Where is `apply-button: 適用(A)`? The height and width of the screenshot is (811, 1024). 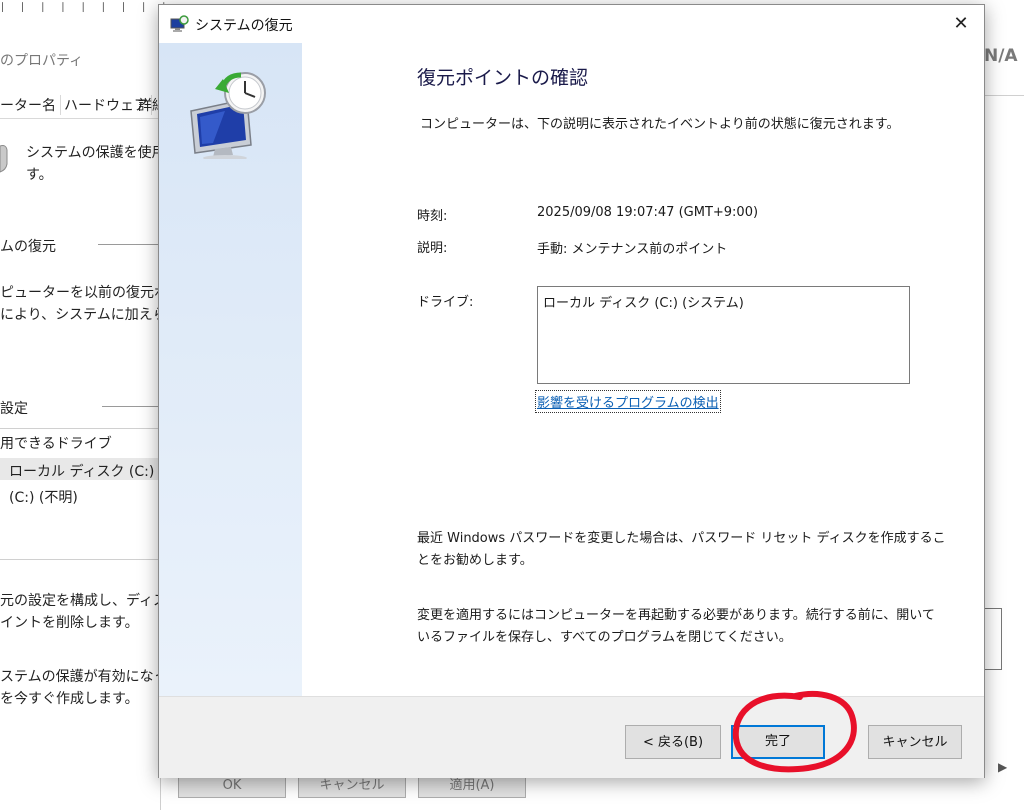
apply-button: 適用(A) is located at coordinates (472, 787).